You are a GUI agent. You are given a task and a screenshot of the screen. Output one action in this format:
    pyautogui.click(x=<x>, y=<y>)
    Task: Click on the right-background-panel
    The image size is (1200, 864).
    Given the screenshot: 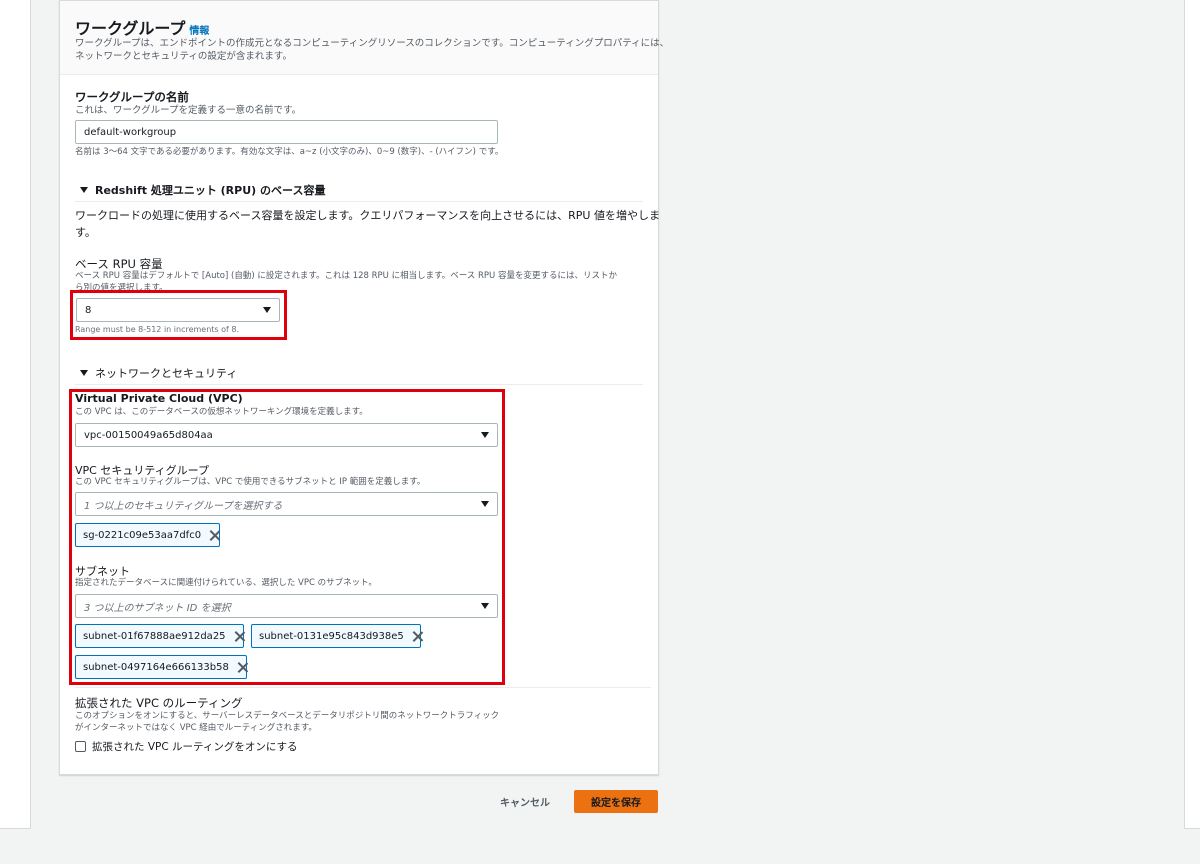 What is the action you would take?
    pyautogui.click(x=1192, y=414)
    